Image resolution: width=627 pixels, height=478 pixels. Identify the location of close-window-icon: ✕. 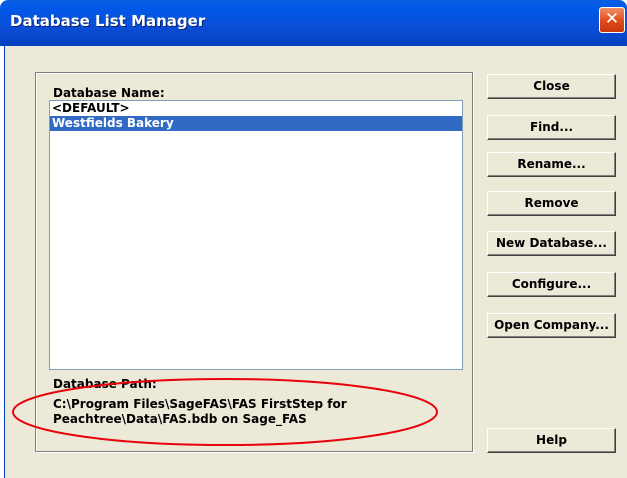
(612, 20).